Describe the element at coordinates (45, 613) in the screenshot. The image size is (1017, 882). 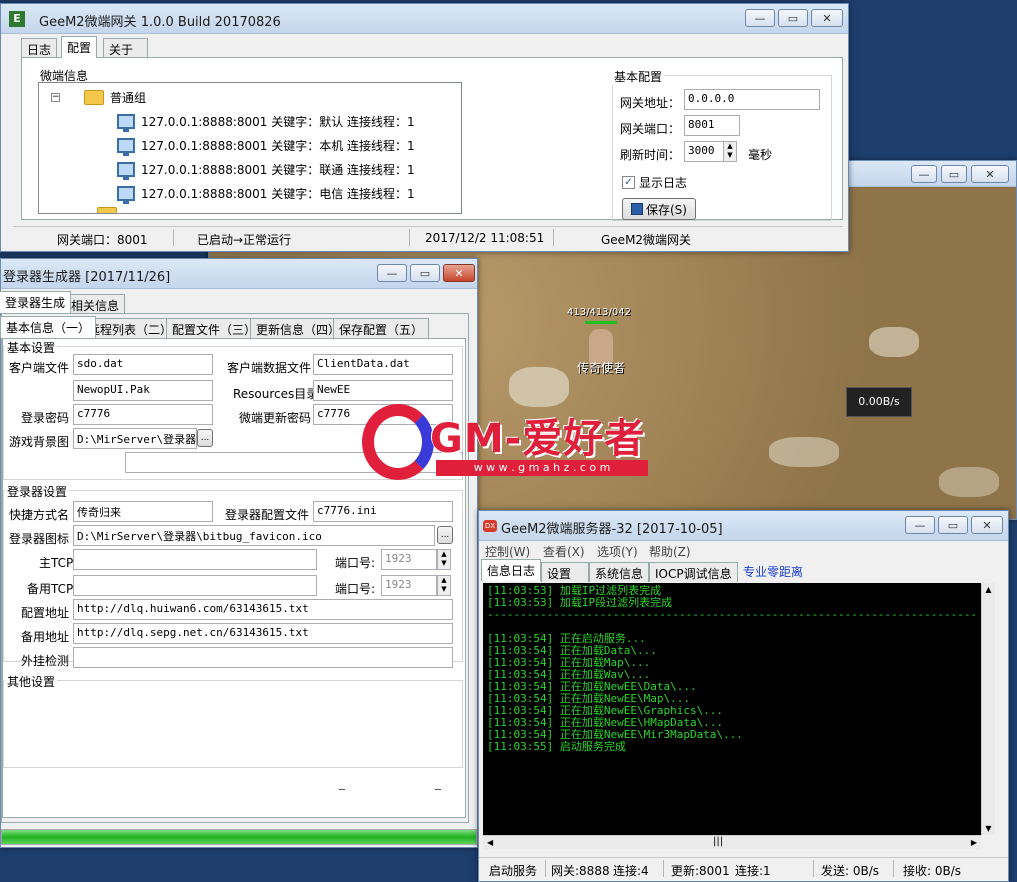
I see `config-addr-label: 配置地址` at that location.